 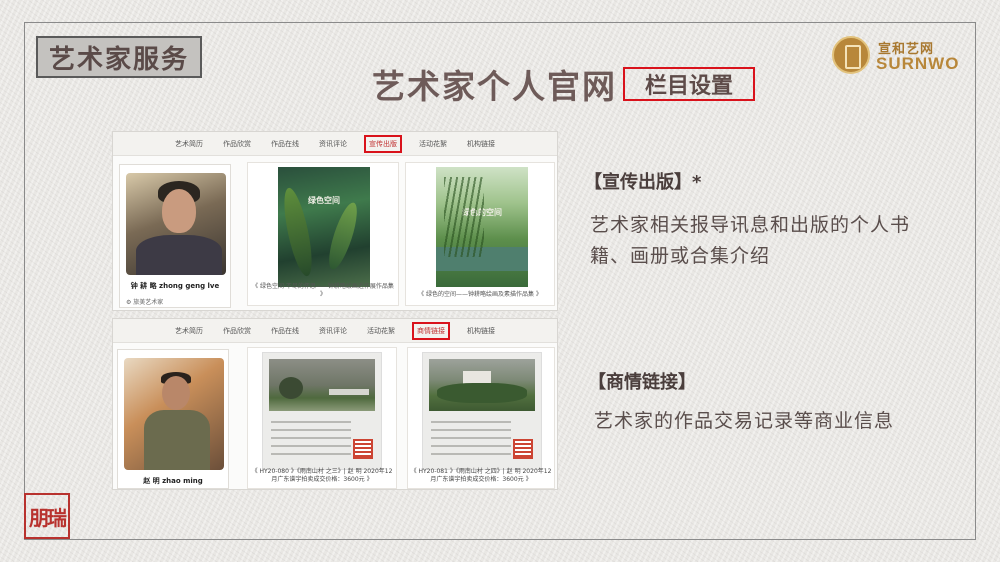 I want to click on subtitle-box: 栏目设置, so click(x=689, y=84).